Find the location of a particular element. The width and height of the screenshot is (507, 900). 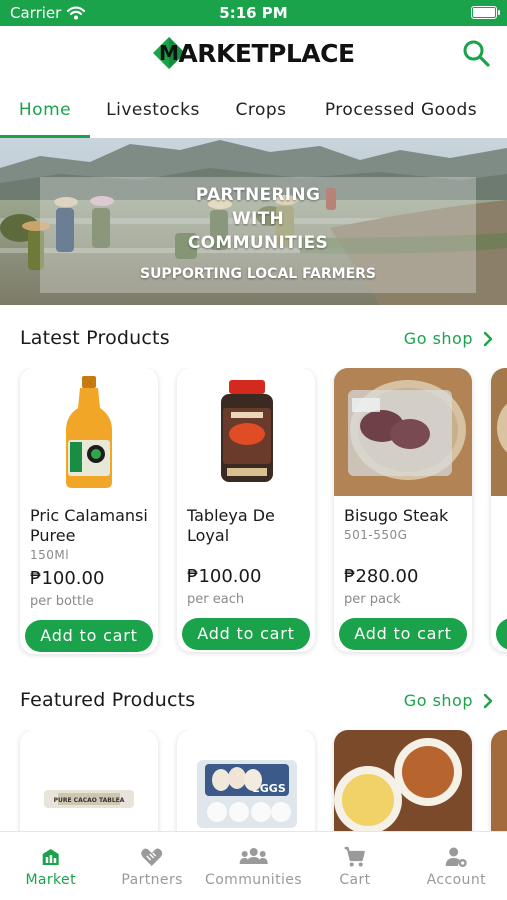

featured-products-title: Featured Products is located at coordinates (108, 700).